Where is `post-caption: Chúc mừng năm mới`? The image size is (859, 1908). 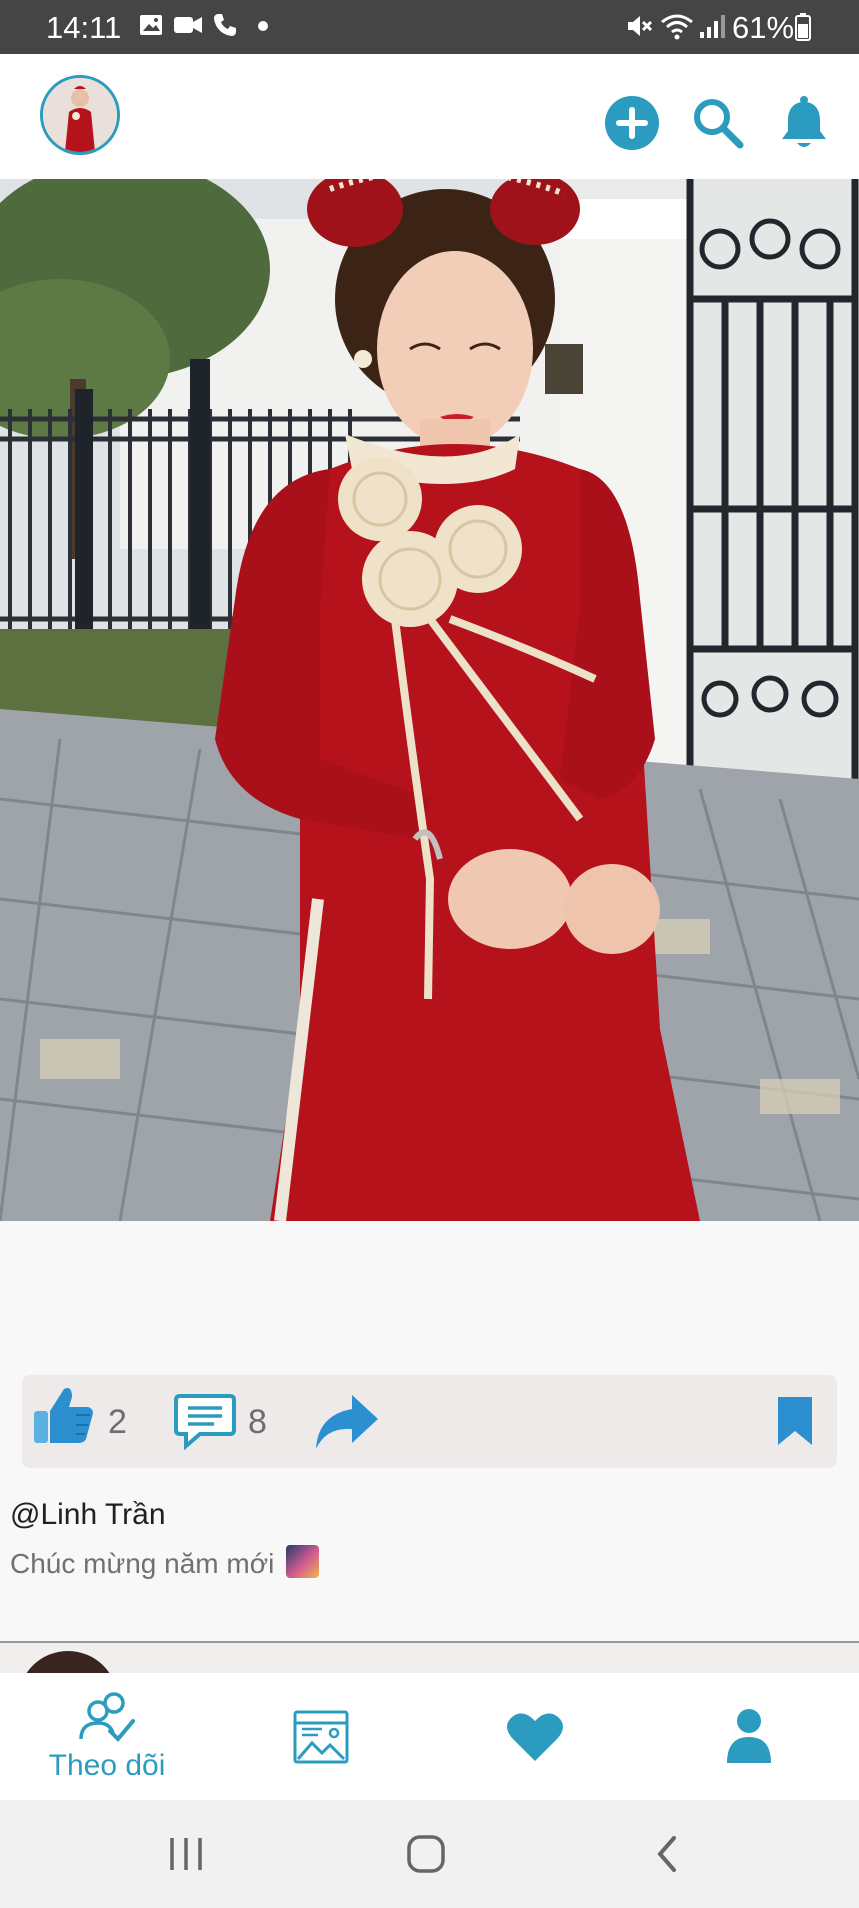
post-caption: Chúc mừng năm mới is located at coordinates (165, 1562).